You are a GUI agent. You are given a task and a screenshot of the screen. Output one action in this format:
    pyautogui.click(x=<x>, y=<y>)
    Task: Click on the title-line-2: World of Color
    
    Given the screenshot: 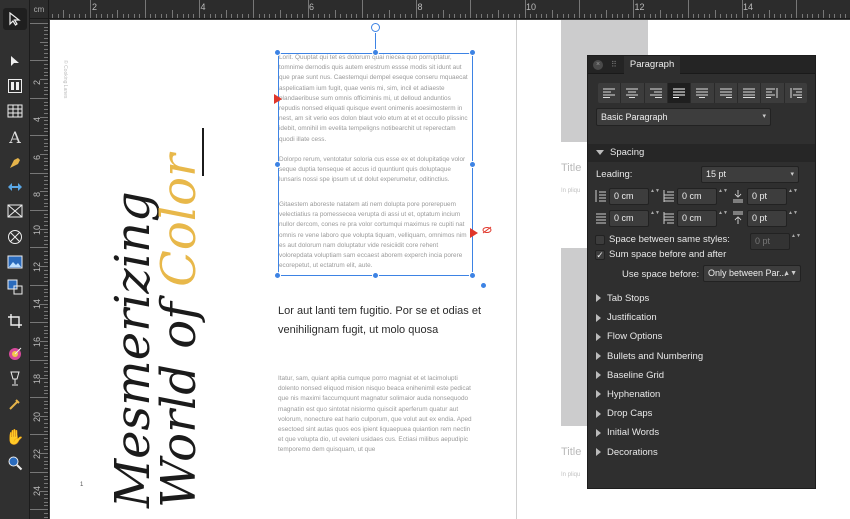 What is the action you would take?
    pyautogui.click(x=179, y=331)
    